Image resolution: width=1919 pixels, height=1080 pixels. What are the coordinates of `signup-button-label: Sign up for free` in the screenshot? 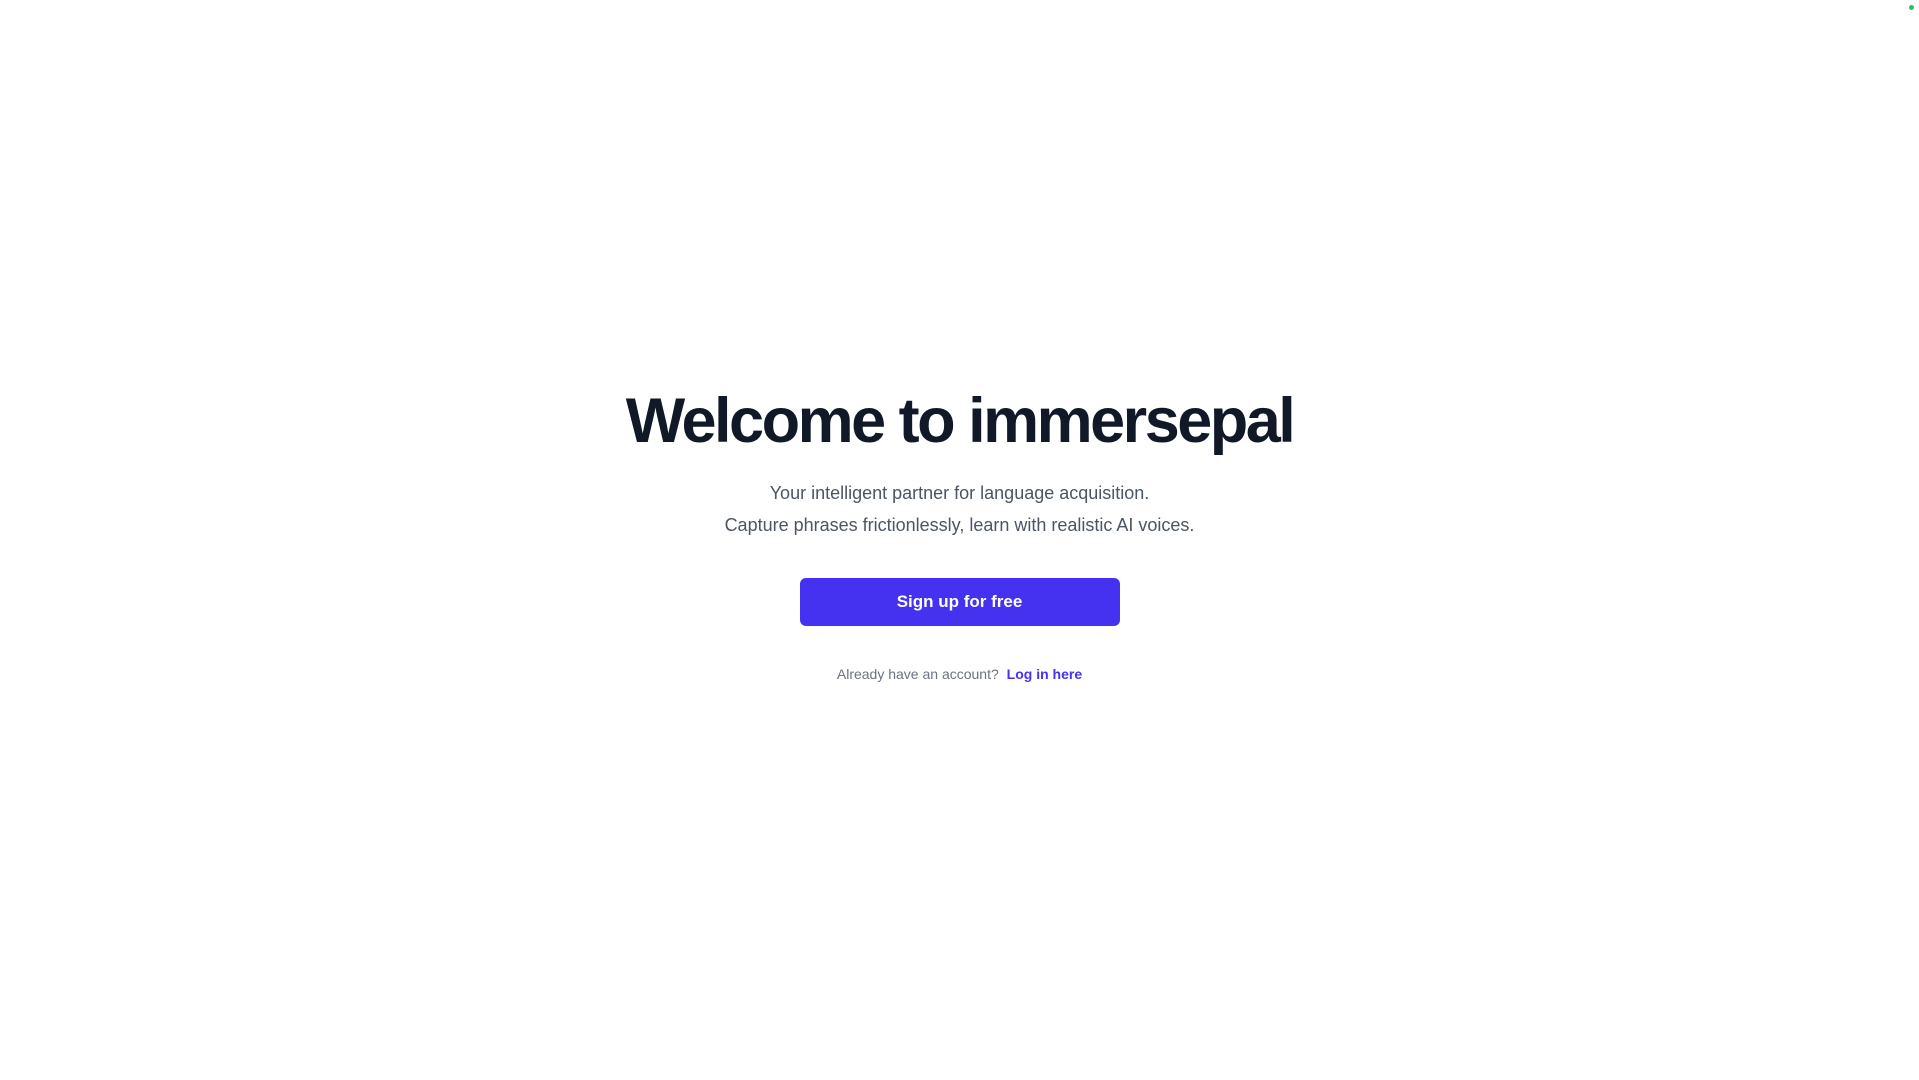 It's located at (959, 601).